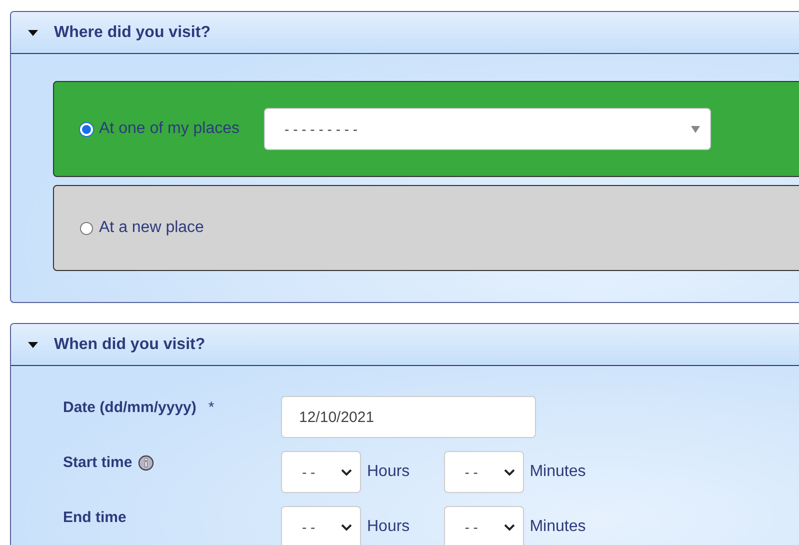  I want to click on radio-button, so click(86, 228).